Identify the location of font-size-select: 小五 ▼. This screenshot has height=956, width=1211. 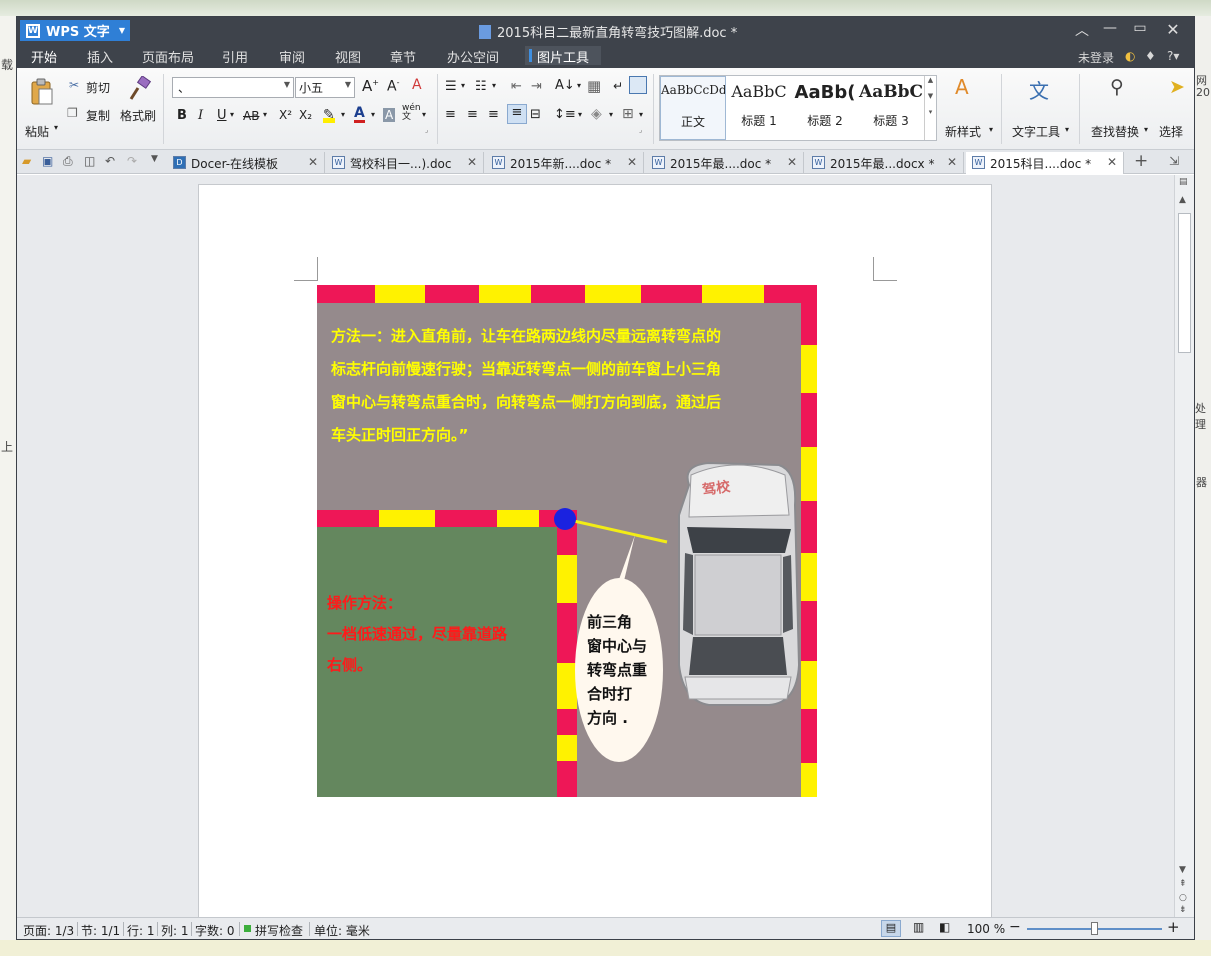
(325, 87).